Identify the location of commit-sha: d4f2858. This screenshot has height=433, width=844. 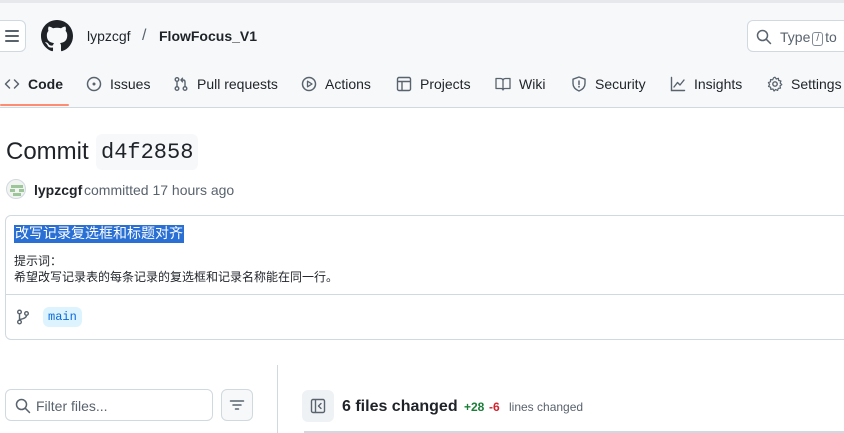
(147, 152).